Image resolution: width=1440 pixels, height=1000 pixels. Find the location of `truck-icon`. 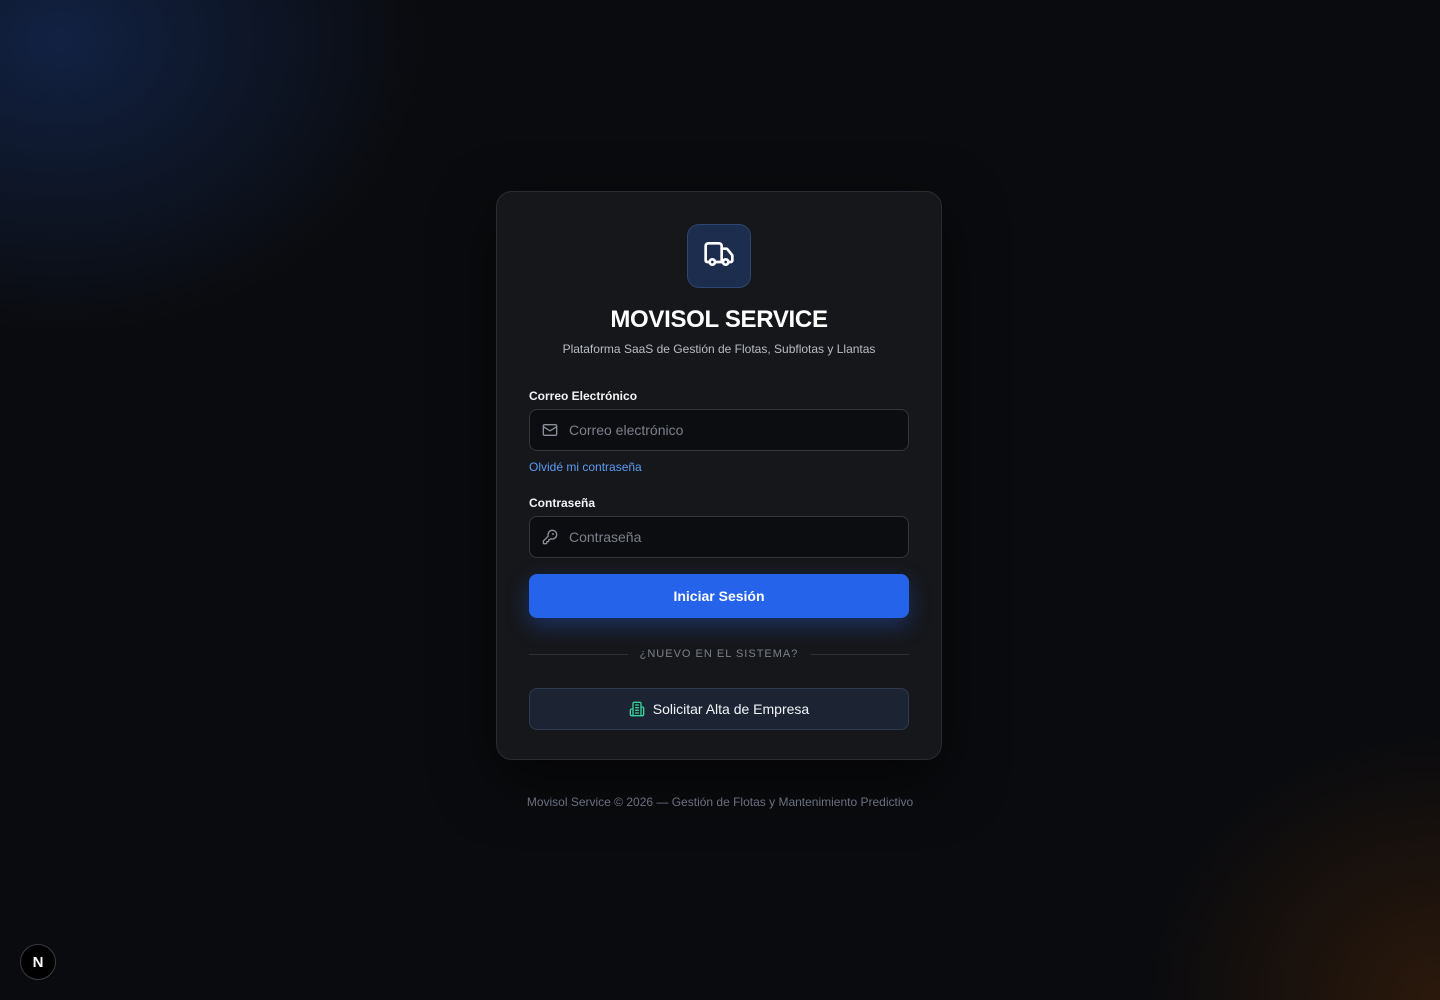

truck-icon is located at coordinates (719, 256).